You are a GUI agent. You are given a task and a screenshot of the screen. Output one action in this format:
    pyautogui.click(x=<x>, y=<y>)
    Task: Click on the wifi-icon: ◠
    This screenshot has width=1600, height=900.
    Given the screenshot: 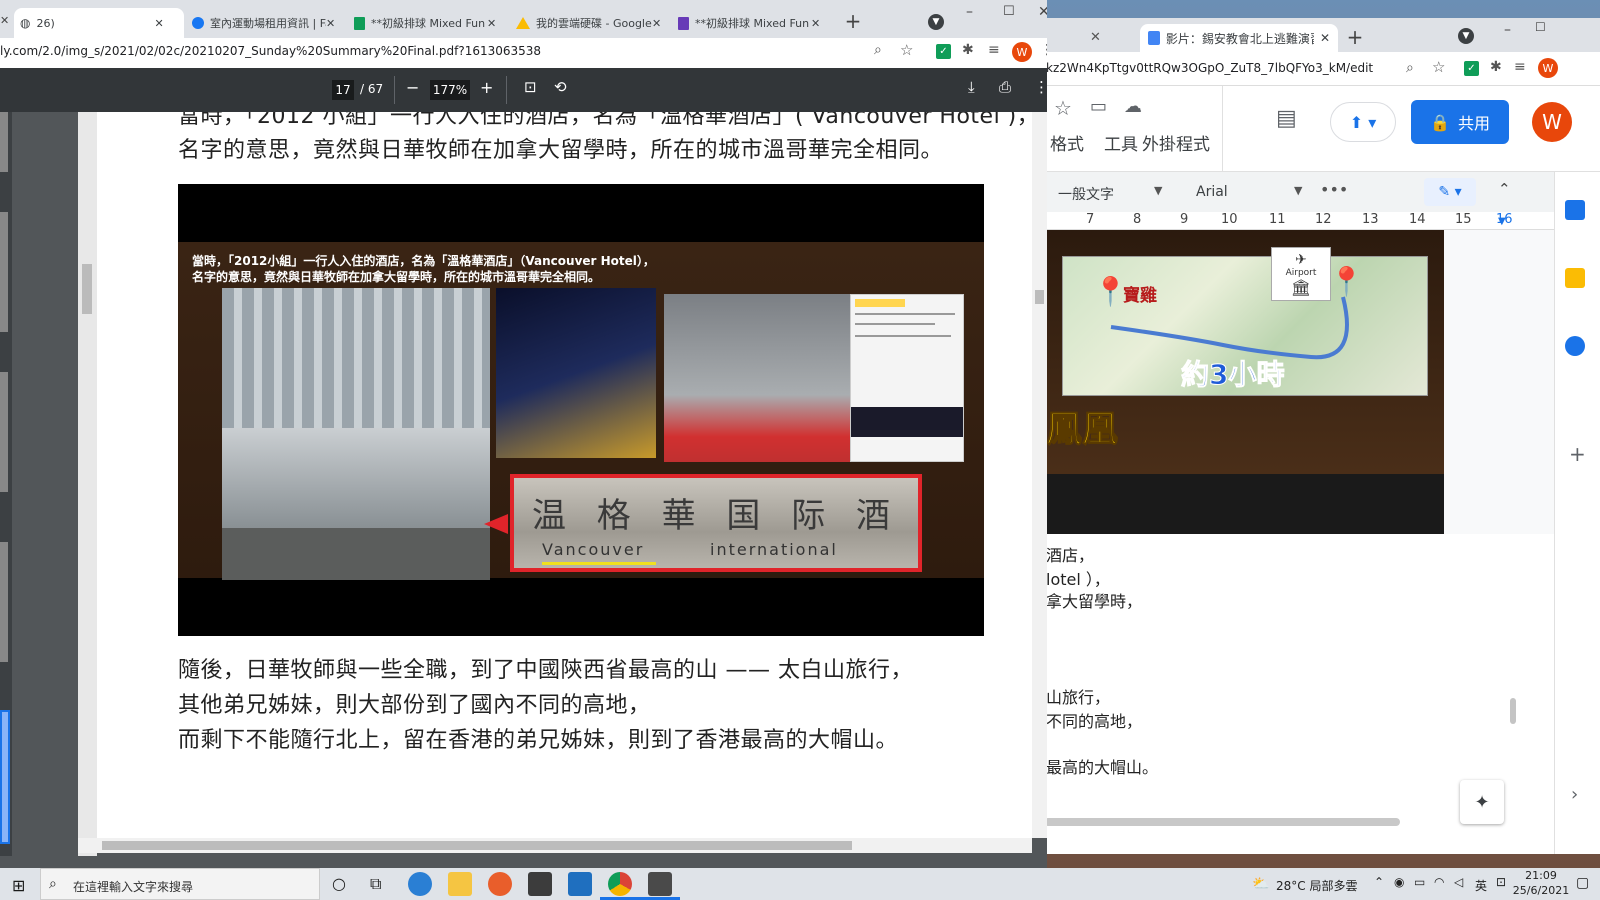 What is the action you would take?
    pyautogui.click(x=1439, y=882)
    